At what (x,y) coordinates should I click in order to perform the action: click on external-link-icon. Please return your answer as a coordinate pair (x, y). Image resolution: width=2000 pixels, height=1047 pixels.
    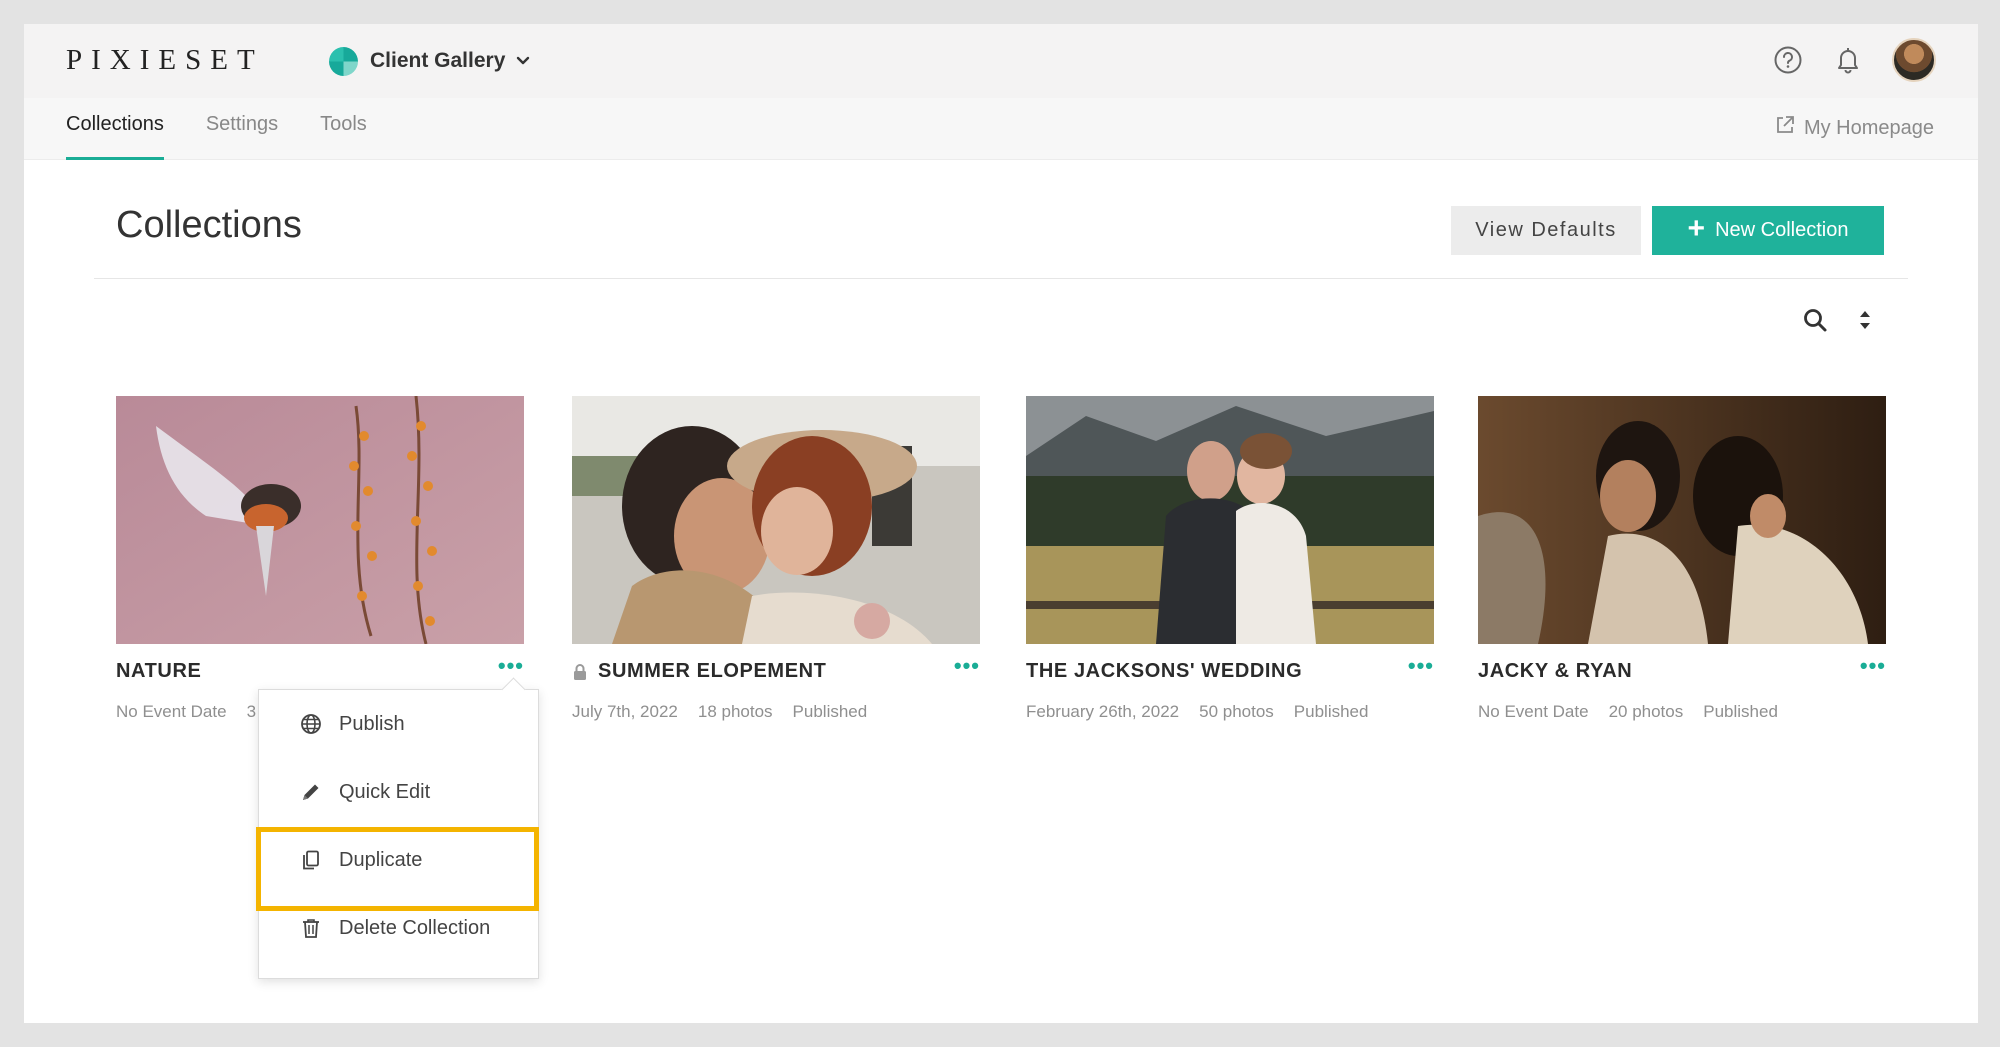
    Looking at the image, I should click on (1785, 128).